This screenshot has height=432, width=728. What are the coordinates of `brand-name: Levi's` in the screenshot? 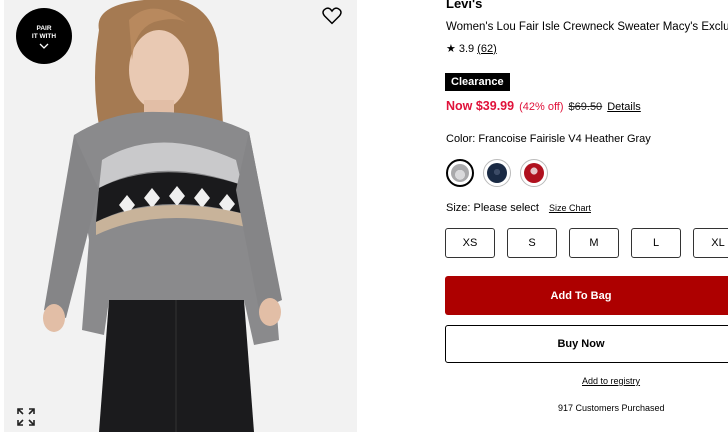 It's located at (464, 5).